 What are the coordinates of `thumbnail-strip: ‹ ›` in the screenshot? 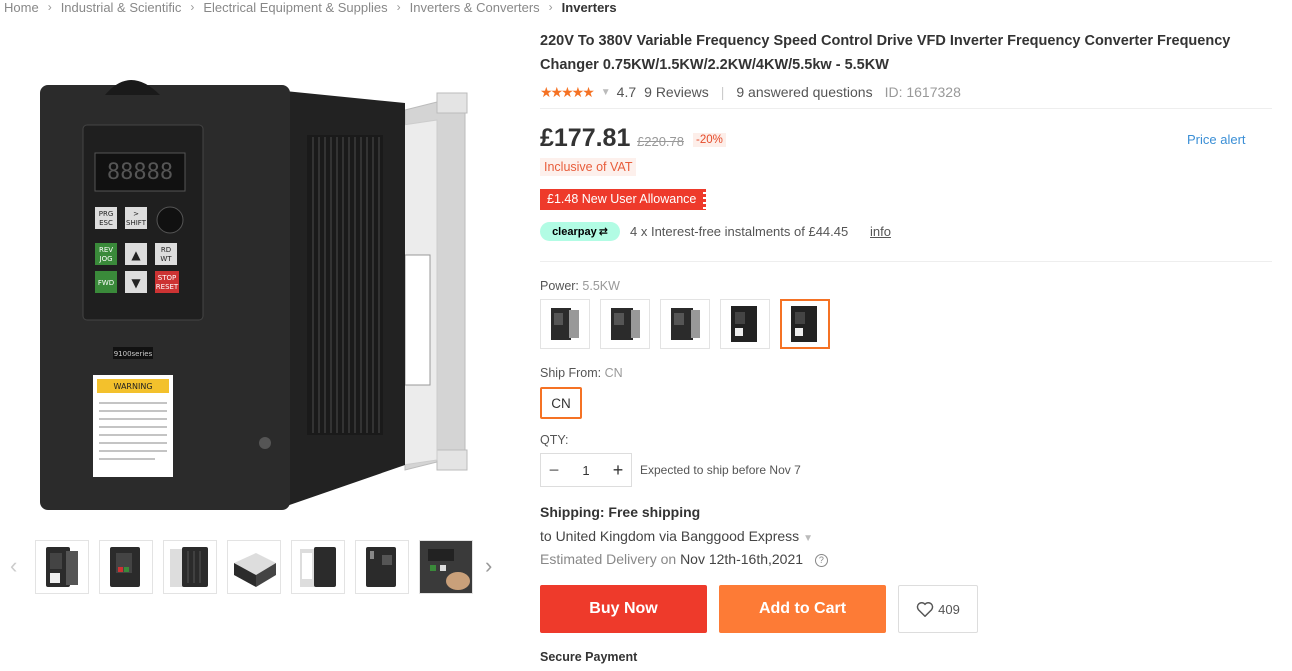 It's located at (260, 567).